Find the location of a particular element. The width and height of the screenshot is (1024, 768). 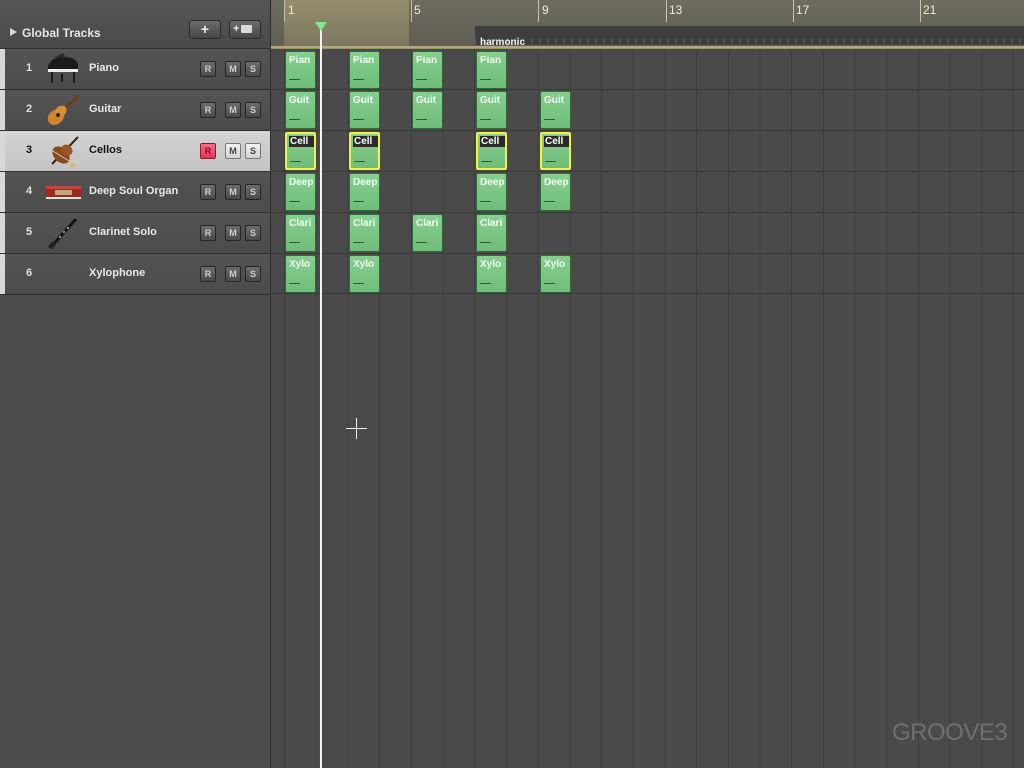

watermark-logo: GROOVE3 is located at coordinates (950, 732).